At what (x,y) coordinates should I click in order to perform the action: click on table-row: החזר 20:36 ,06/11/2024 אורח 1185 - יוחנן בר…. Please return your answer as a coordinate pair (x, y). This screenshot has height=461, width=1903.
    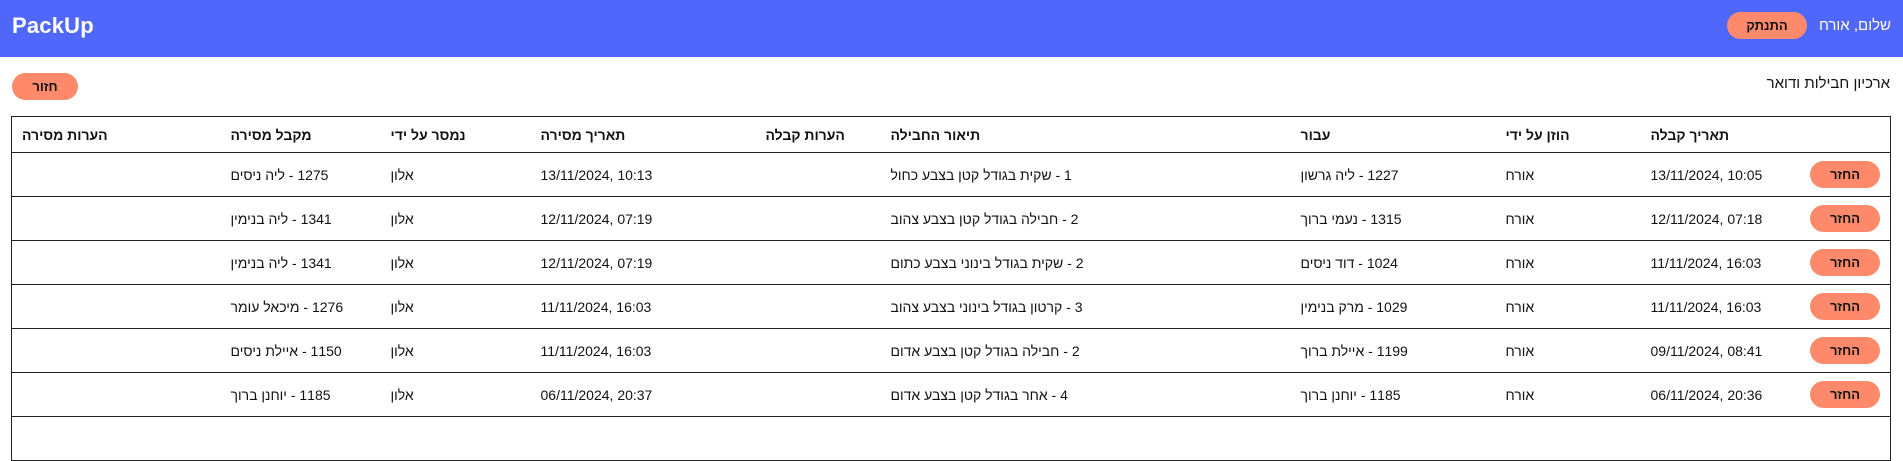
    Looking at the image, I should click on (951, 394).